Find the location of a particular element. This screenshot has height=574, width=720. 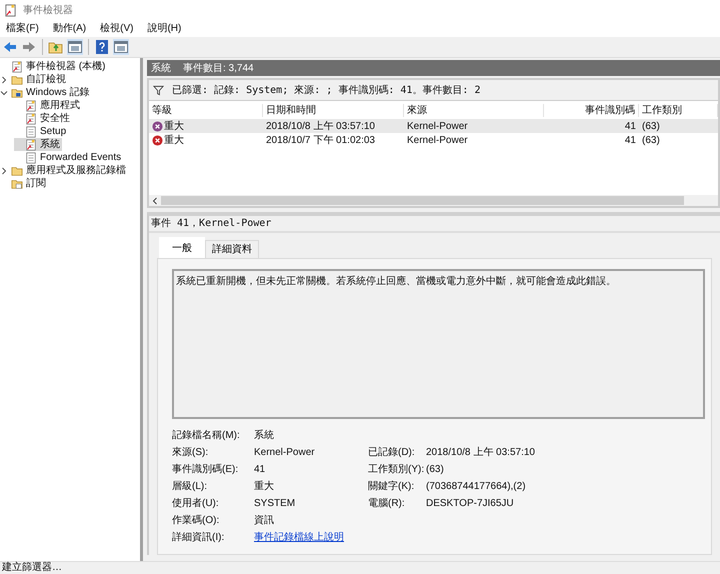

field-label: 使用者(U): is located at coordinates (196, 503).